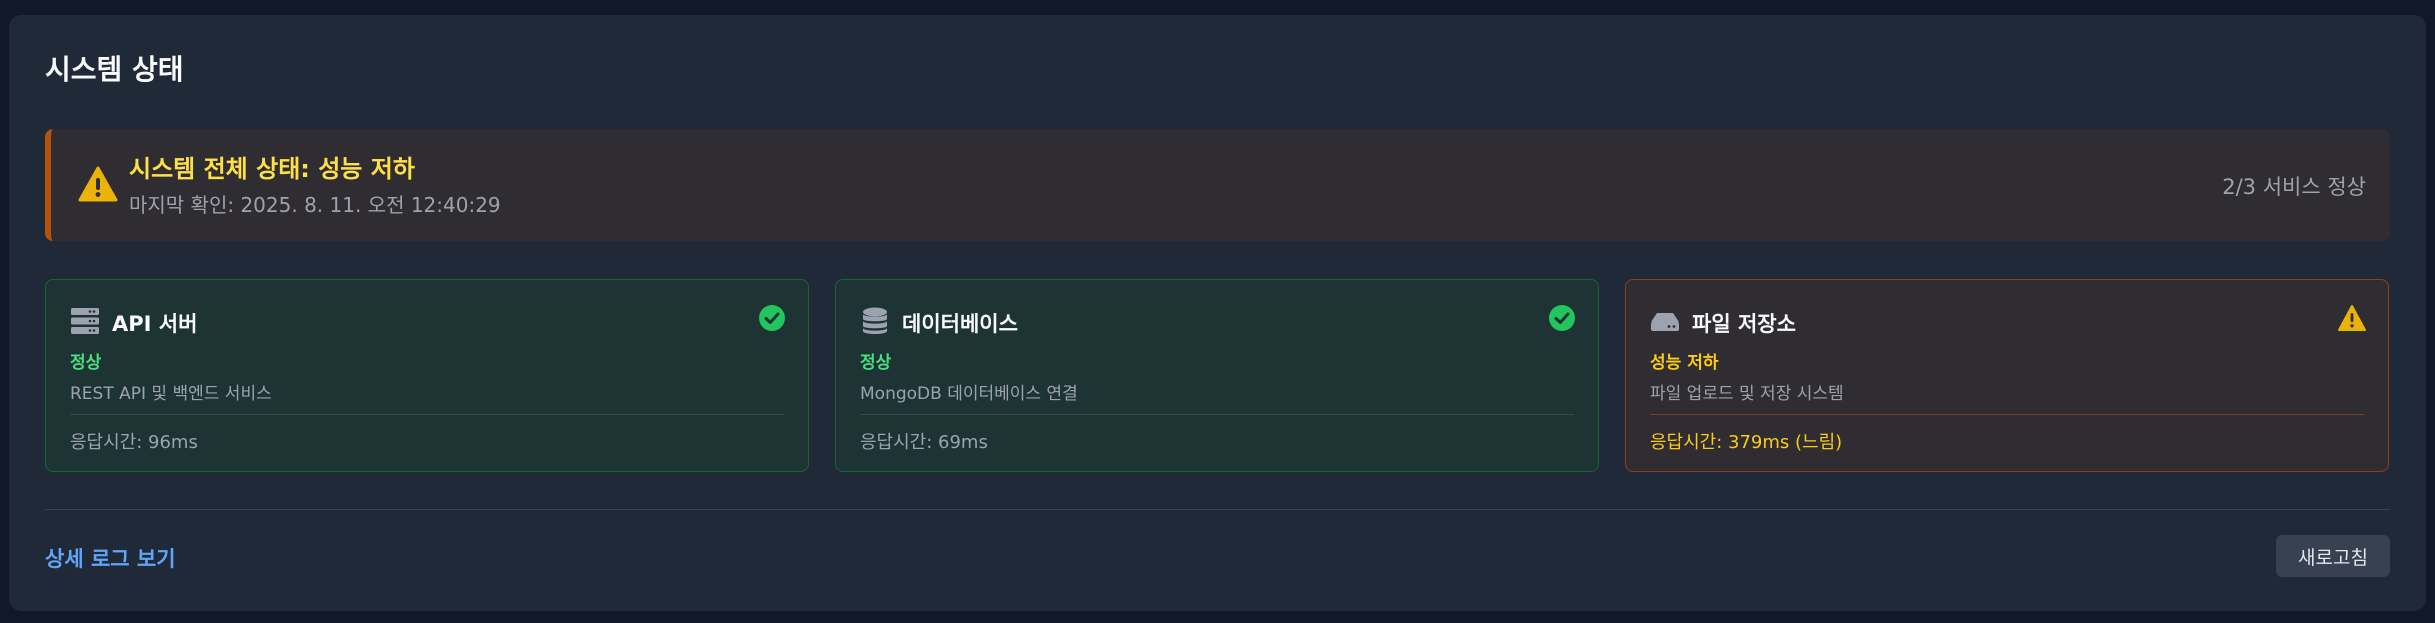  What do you see at coordinates (2294, 187) in the screenshot?
I see `service-count-summary: 2/3 서비스 정상` at bounding box center [2294, 187].